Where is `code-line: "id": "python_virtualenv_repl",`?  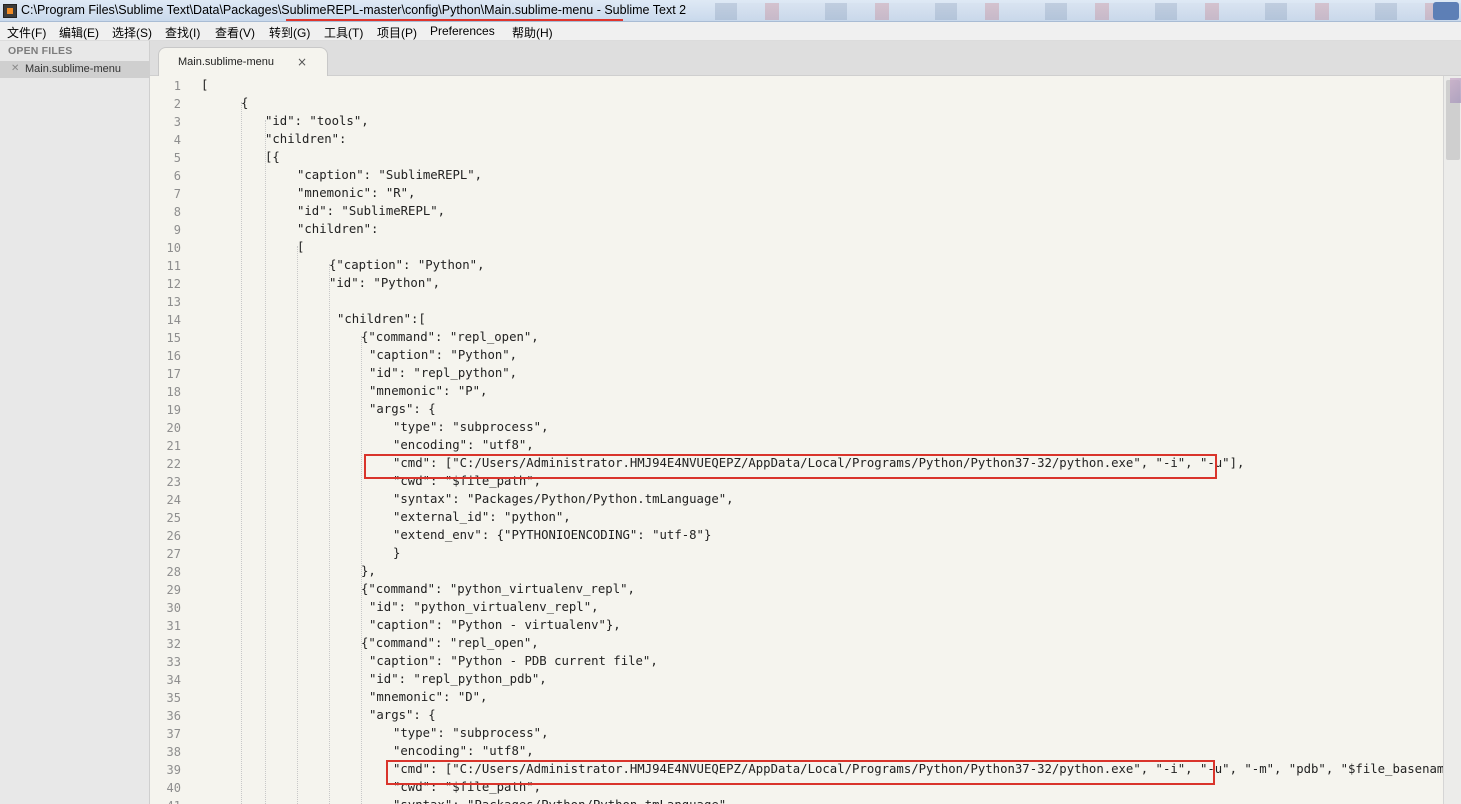 code-line: "id": "python_virtualenv_repl", is located at coordinates (484, 607).